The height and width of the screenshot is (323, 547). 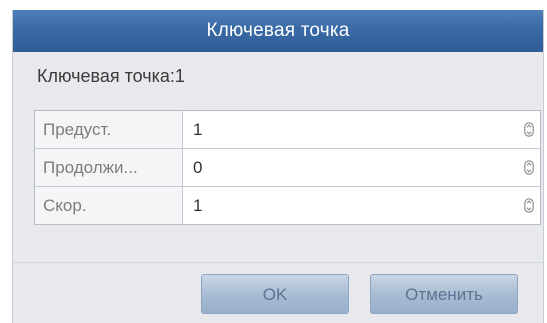 I want to click on dialog-title: Ключевая точка, so click(x=278, y=31).